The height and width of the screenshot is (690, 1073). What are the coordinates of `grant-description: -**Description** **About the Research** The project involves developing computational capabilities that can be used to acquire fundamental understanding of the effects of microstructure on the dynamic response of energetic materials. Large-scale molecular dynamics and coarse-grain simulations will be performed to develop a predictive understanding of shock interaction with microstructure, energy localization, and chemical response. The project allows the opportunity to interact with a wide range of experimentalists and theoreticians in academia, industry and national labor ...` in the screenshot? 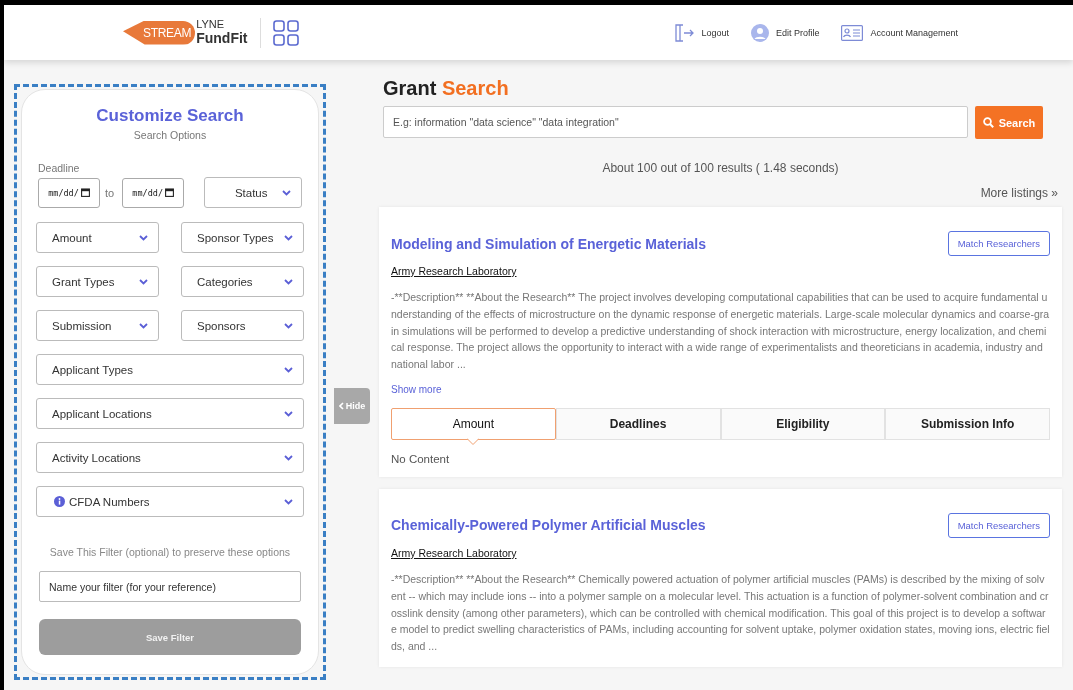 It's located at (720, 331).